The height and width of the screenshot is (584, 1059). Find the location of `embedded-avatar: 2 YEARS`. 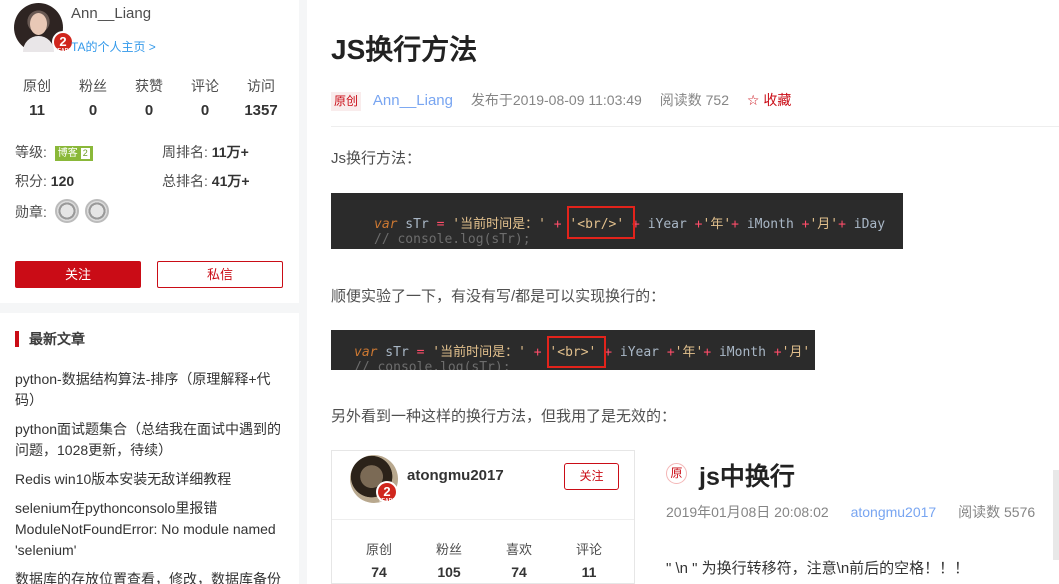

embedded-avatar: 2 YEARS is located at coordinates (374, 479).